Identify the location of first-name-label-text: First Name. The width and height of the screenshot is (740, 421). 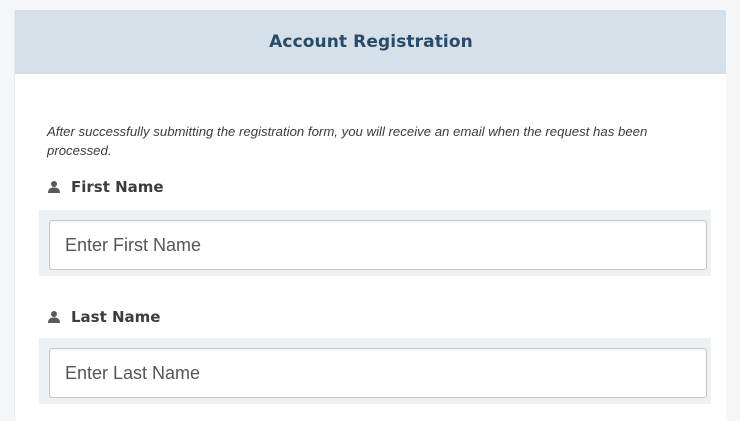
(117, 187).